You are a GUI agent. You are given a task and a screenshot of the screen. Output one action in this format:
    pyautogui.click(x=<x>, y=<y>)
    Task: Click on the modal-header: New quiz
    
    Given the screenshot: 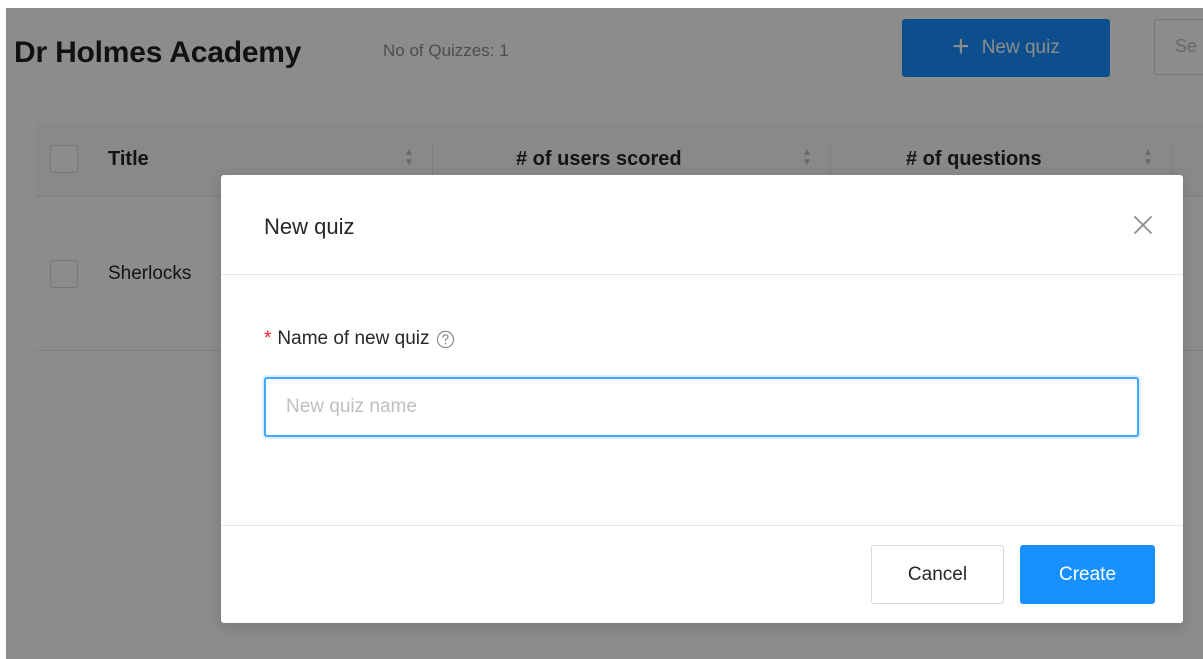 What is the action you would take?
    pyautogui.click(x=702, y=225)
    